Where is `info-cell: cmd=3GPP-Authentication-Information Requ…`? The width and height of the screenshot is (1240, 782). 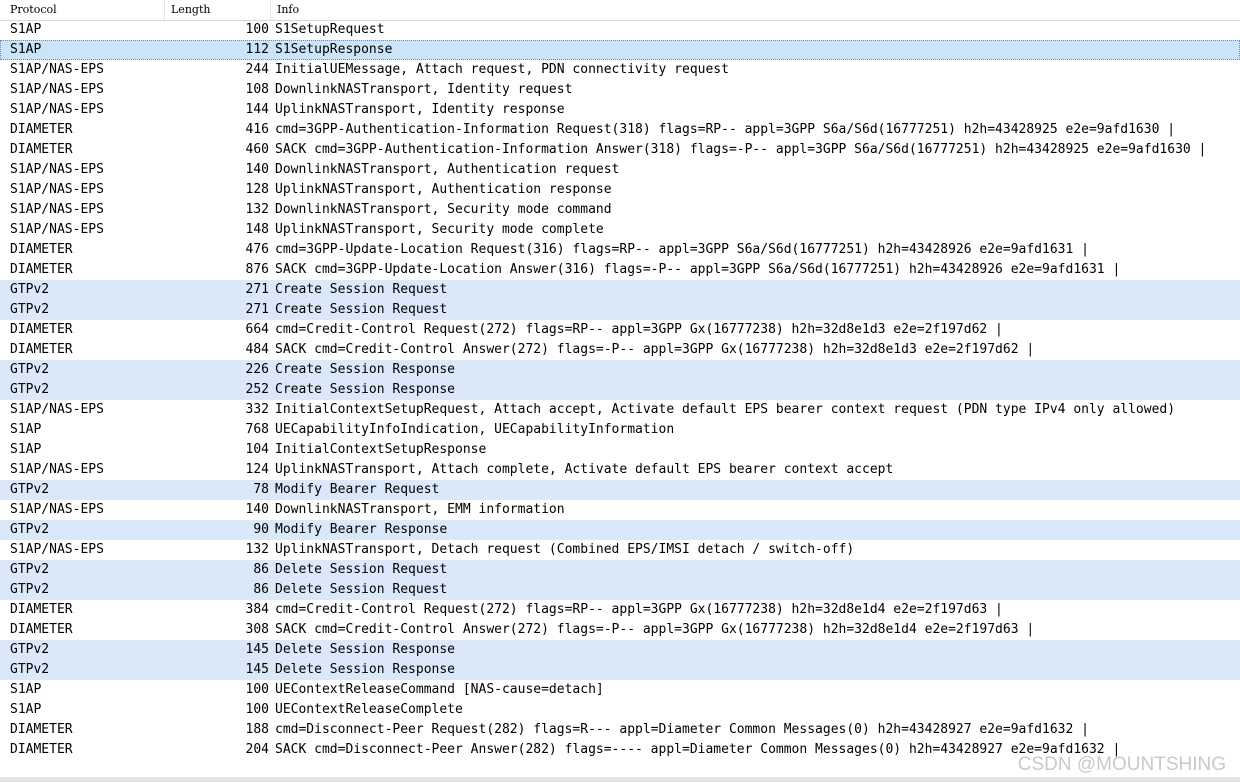 info-cell: cmd=3GPP-Authentication-Information Requ… is located at coordinates (725, 129).